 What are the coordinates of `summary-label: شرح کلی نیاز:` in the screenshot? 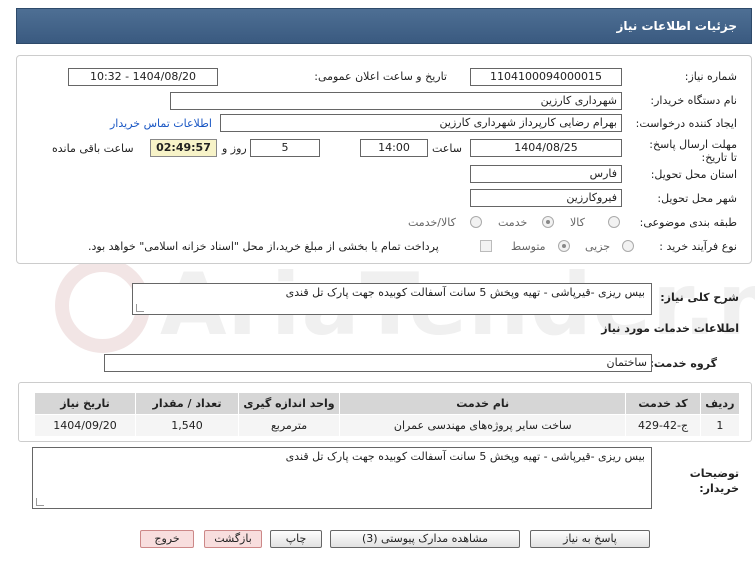 It's located at (699, 297).